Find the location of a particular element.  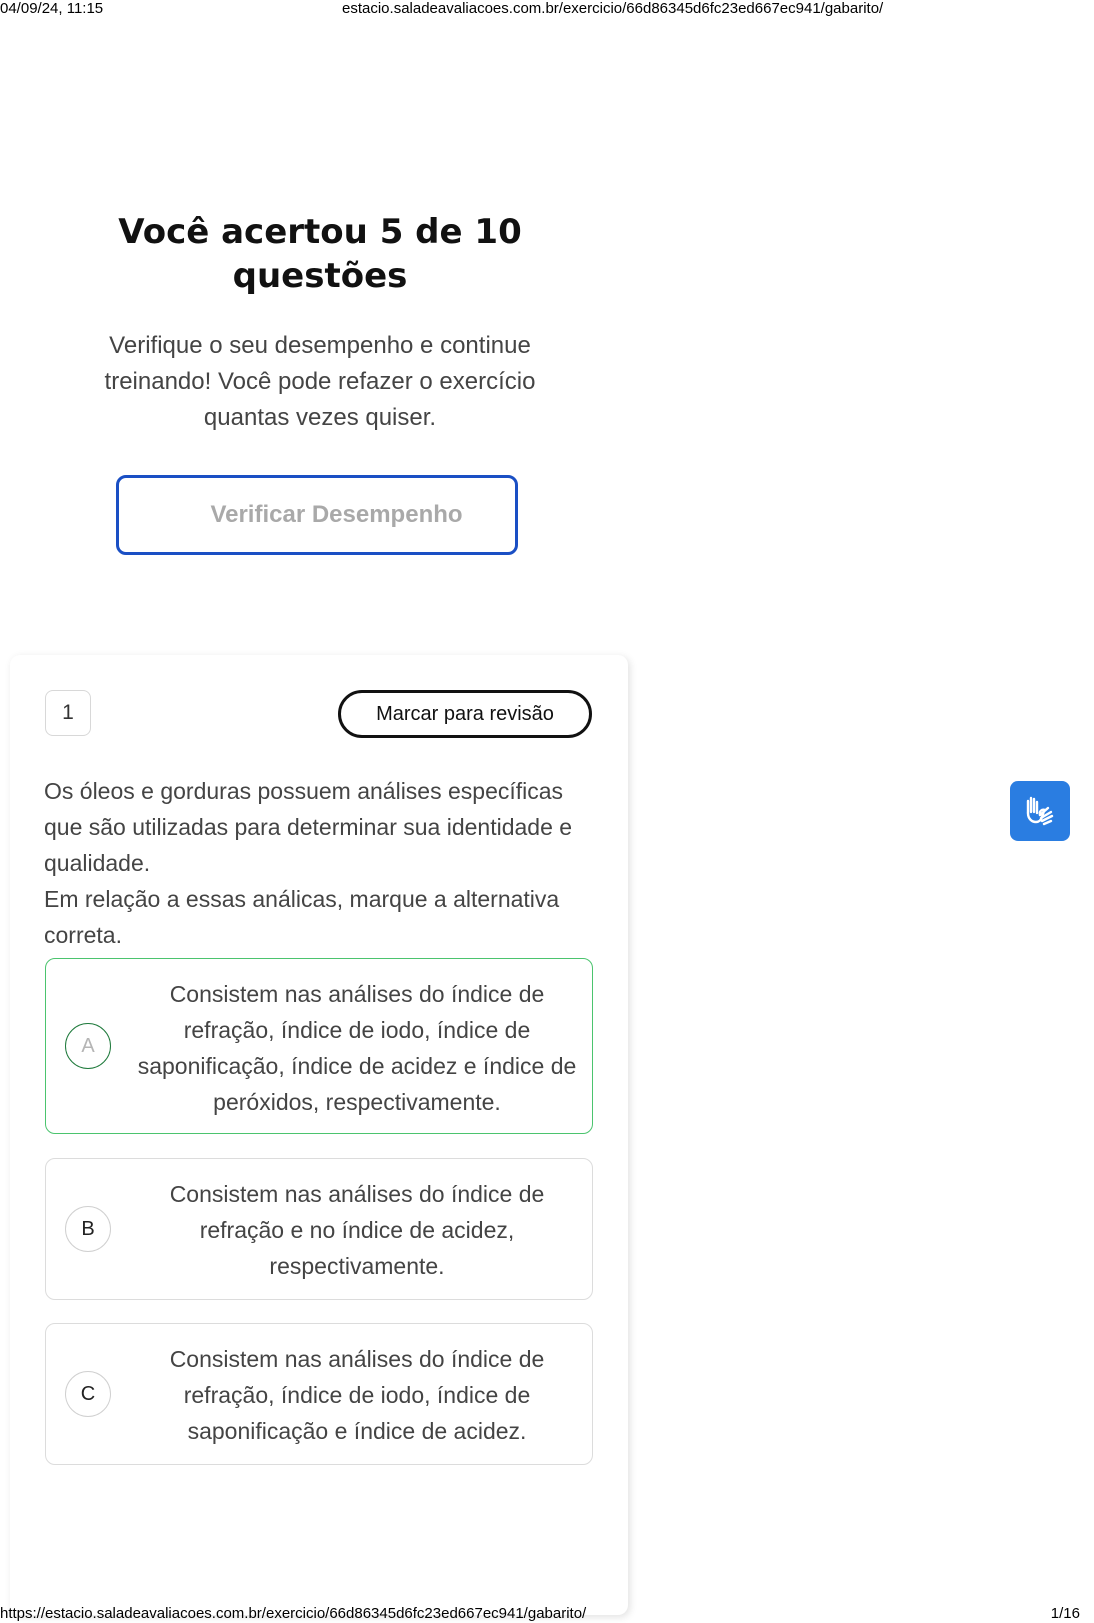

result-title: Você acertou 5 de 10 questões is located at coordinates (320, 254).